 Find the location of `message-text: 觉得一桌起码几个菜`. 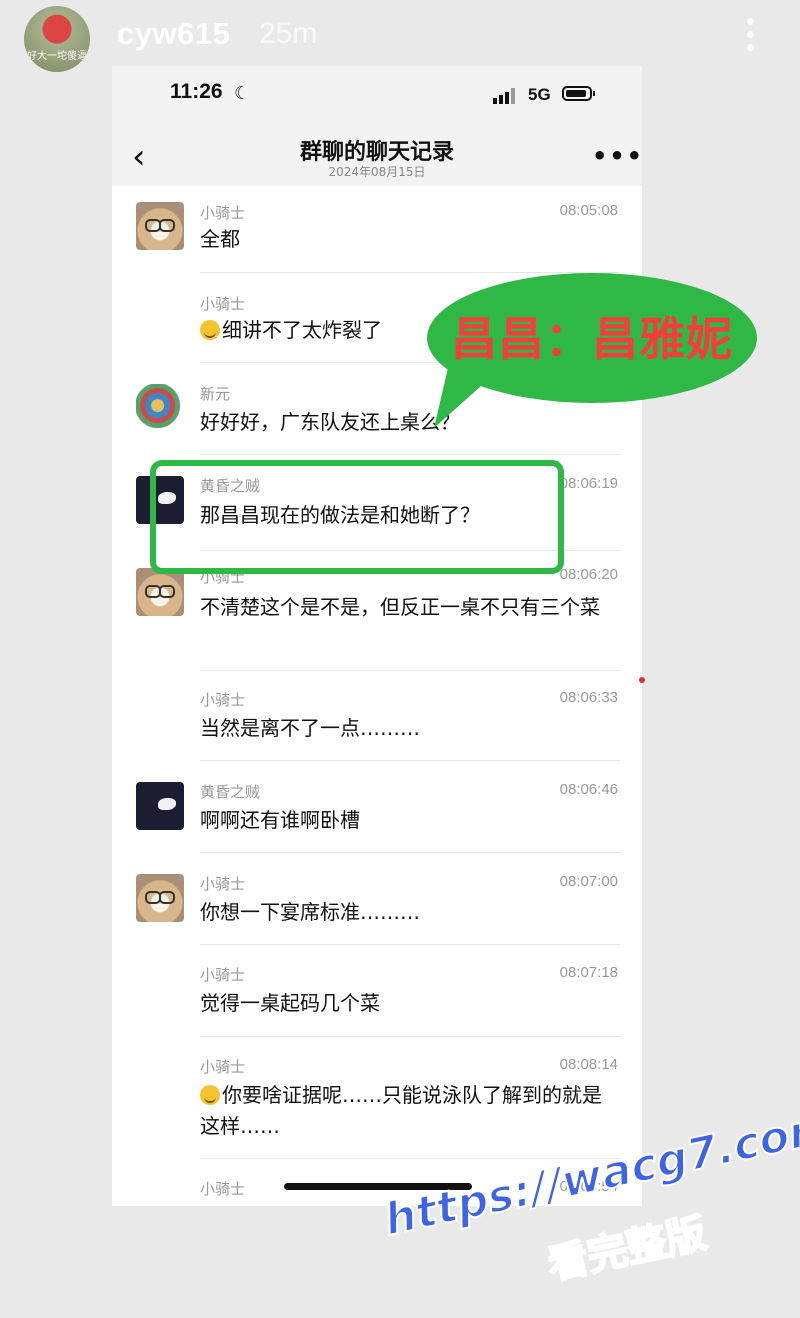

message-text: 觉得一桌起码几个菜 is located at coordinates (290, 1003).